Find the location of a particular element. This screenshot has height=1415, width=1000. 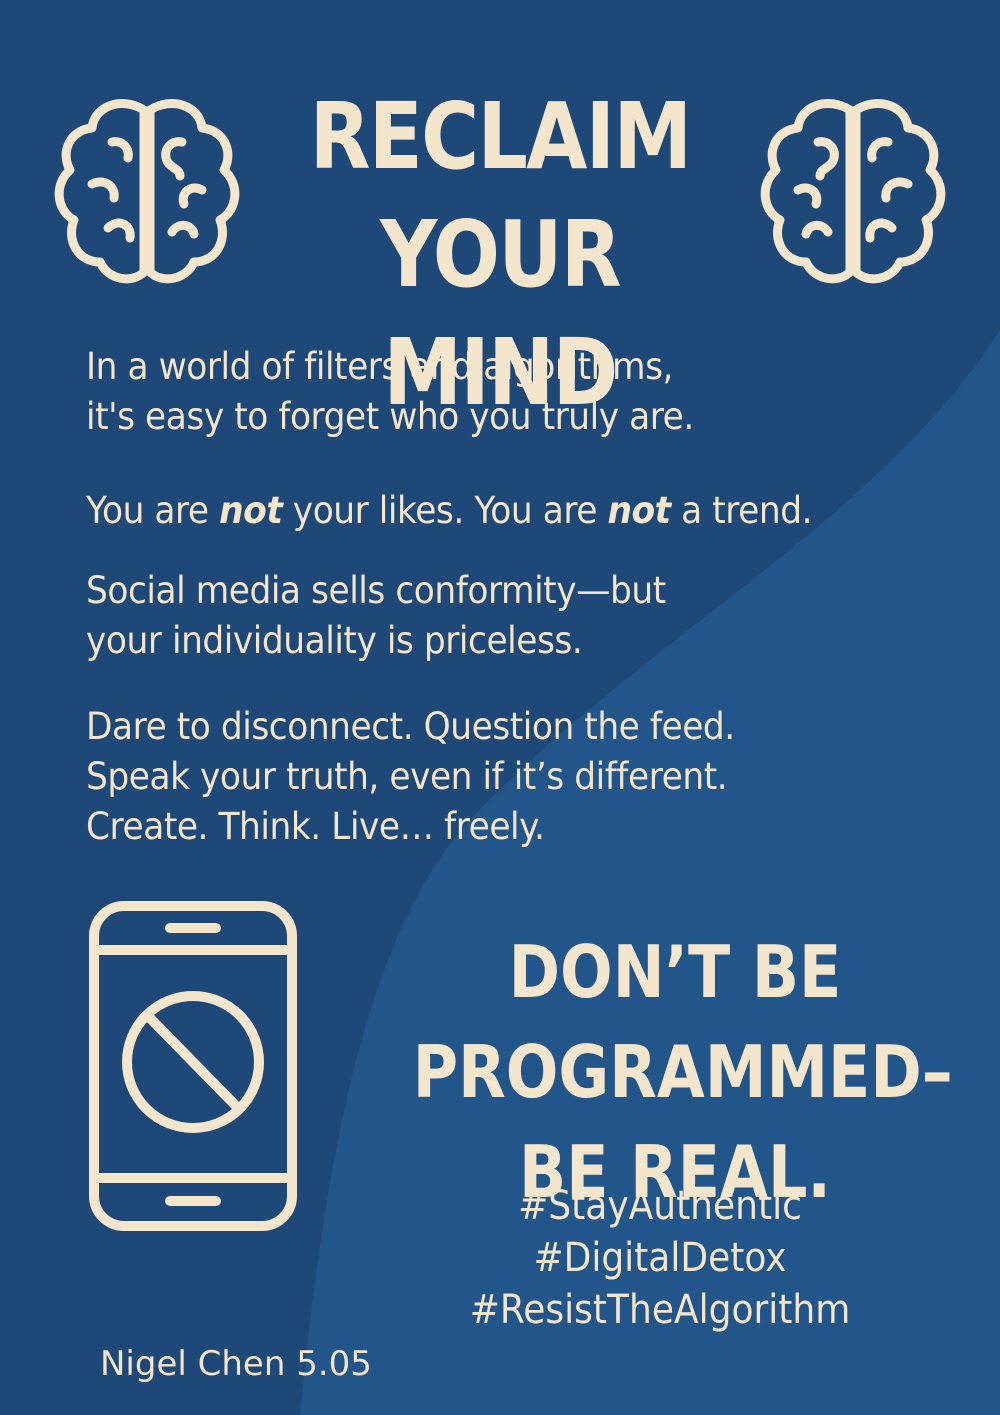

conformity-line-2: your individuality is priceless. is located at coordinates (334, 640).